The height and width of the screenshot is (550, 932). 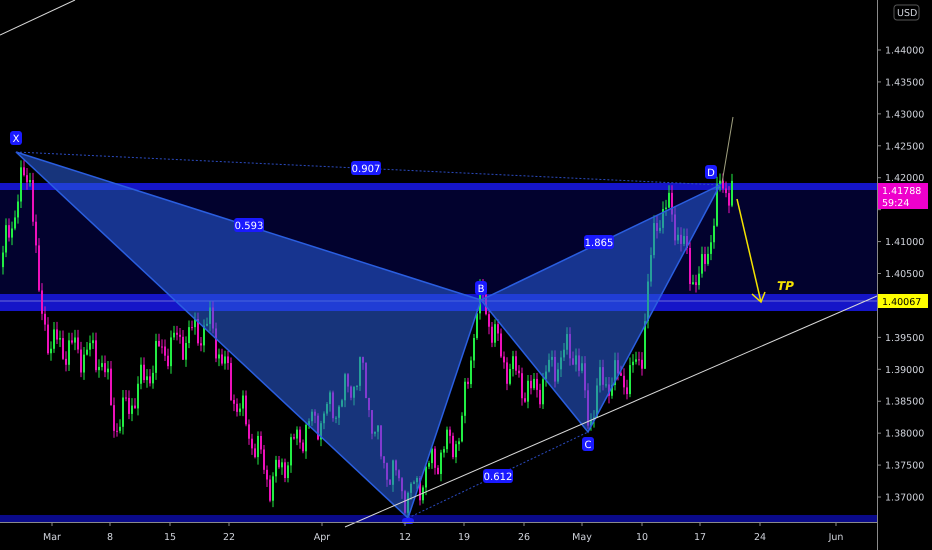 What do you see at coordinates (498, 476) in the screenshot?
I see `ratio-label: 0.612` at bounding box center [498, 476].